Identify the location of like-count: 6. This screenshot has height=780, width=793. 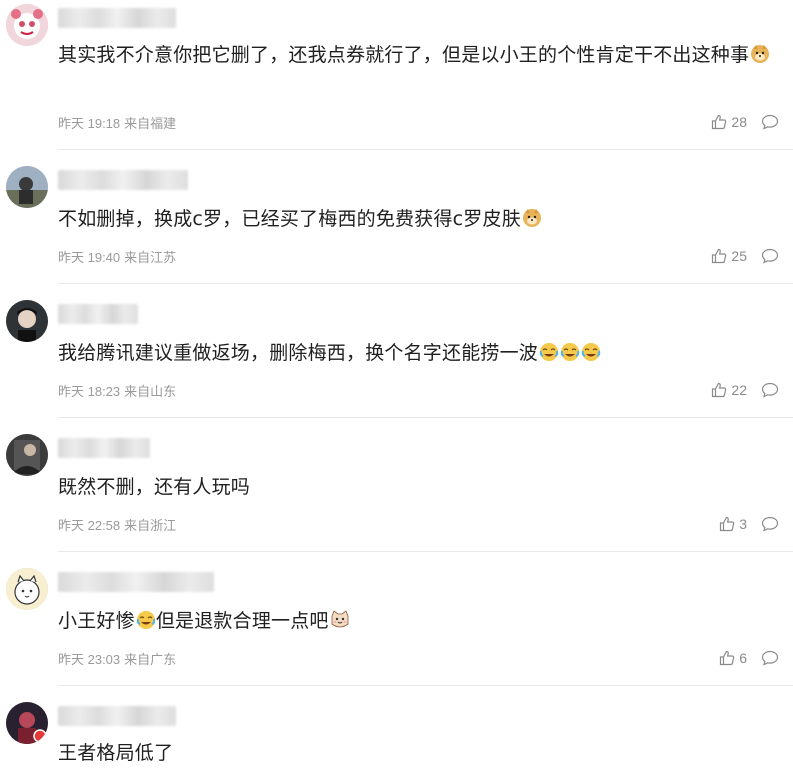
(743, 658).